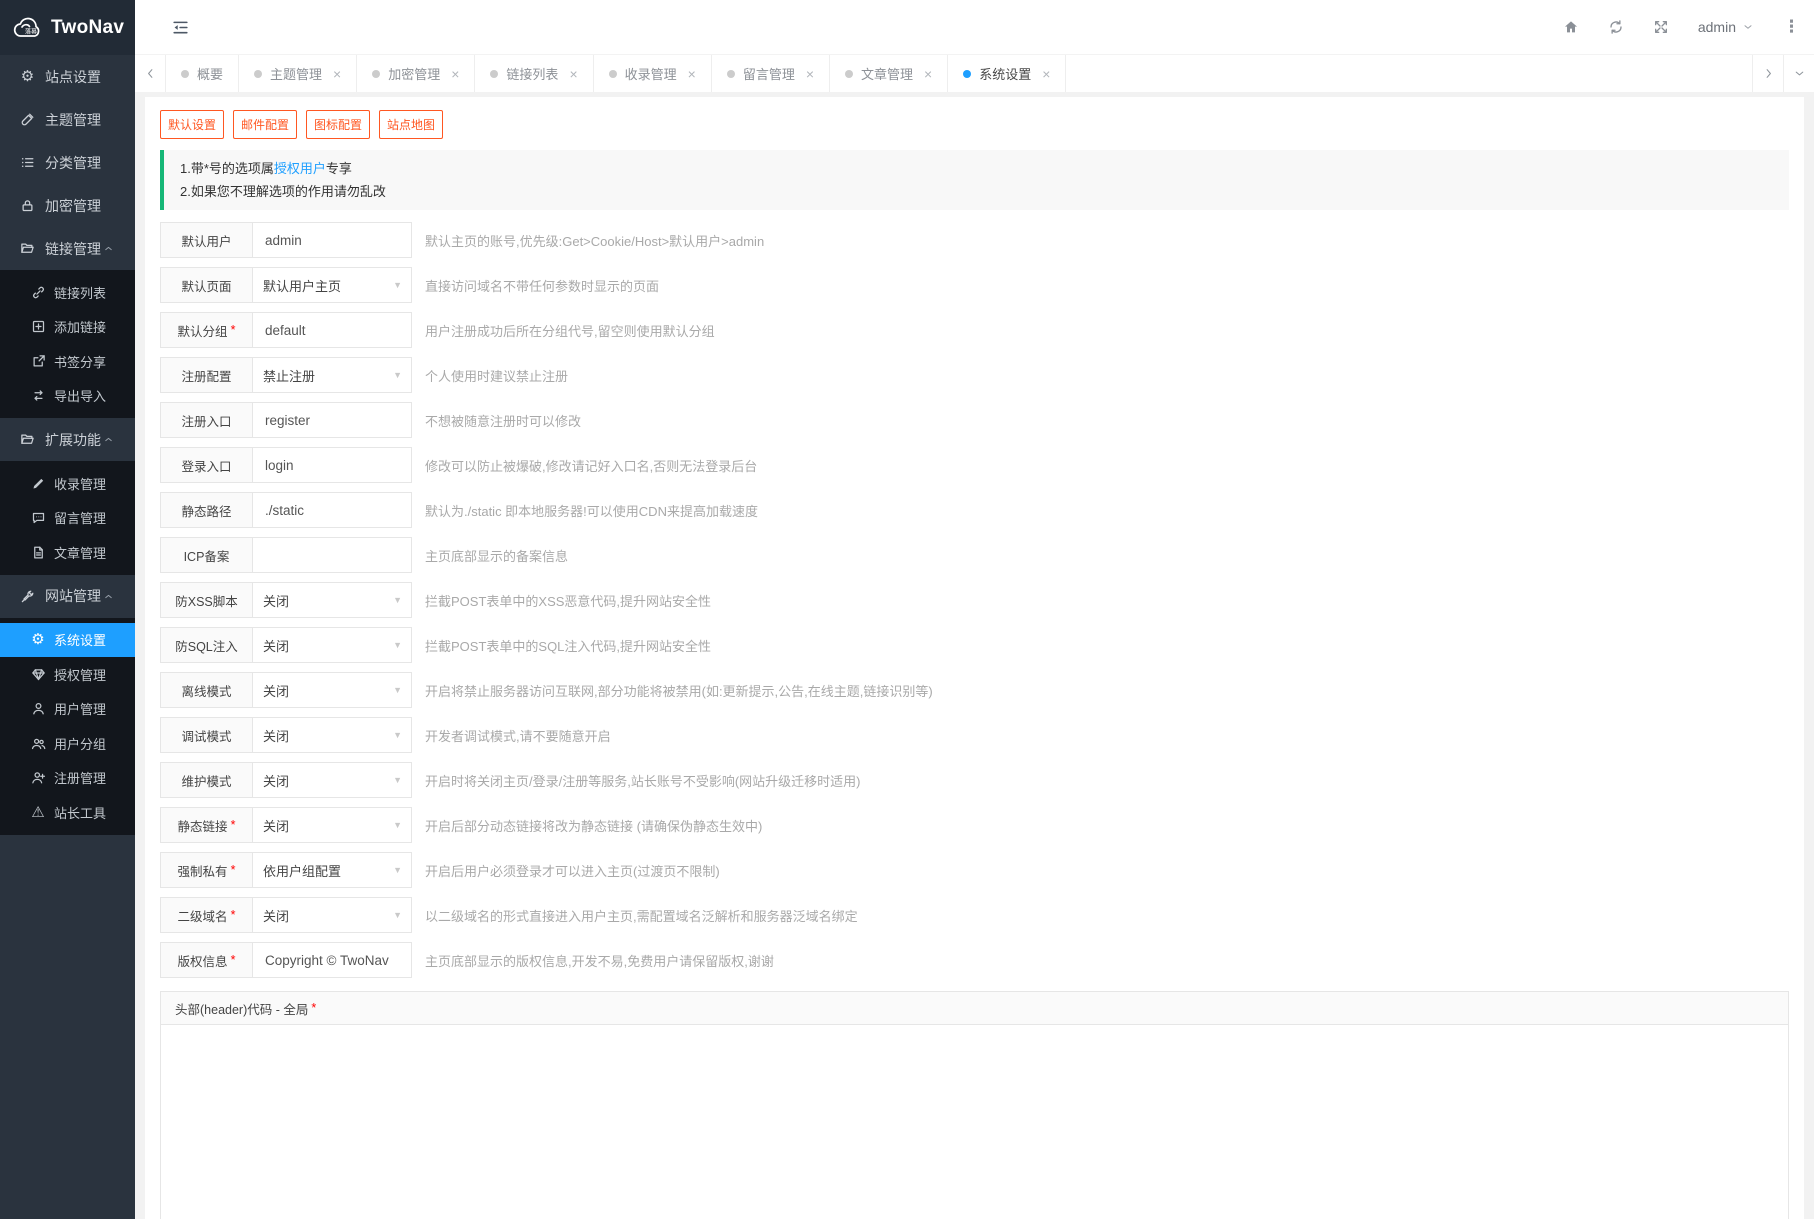  Describe the element at coordinates (265, 124) in the screenshot. I see `mail-config-button: 邮件配置` at that location.